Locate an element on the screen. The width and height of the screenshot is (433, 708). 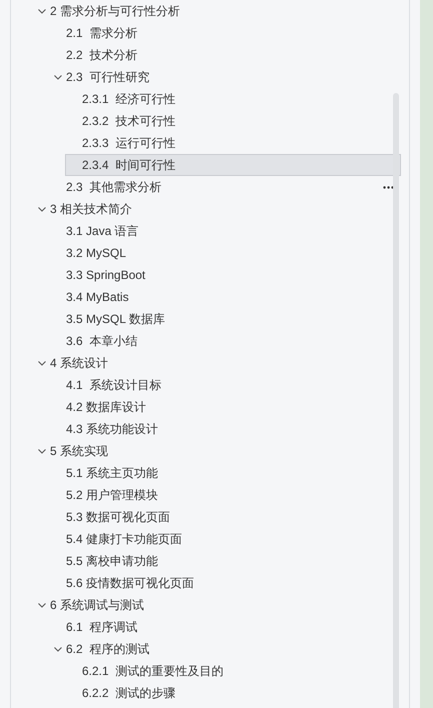
outline-item: 2 需求分析与可行性分析 is located at coordinates (217, 11).